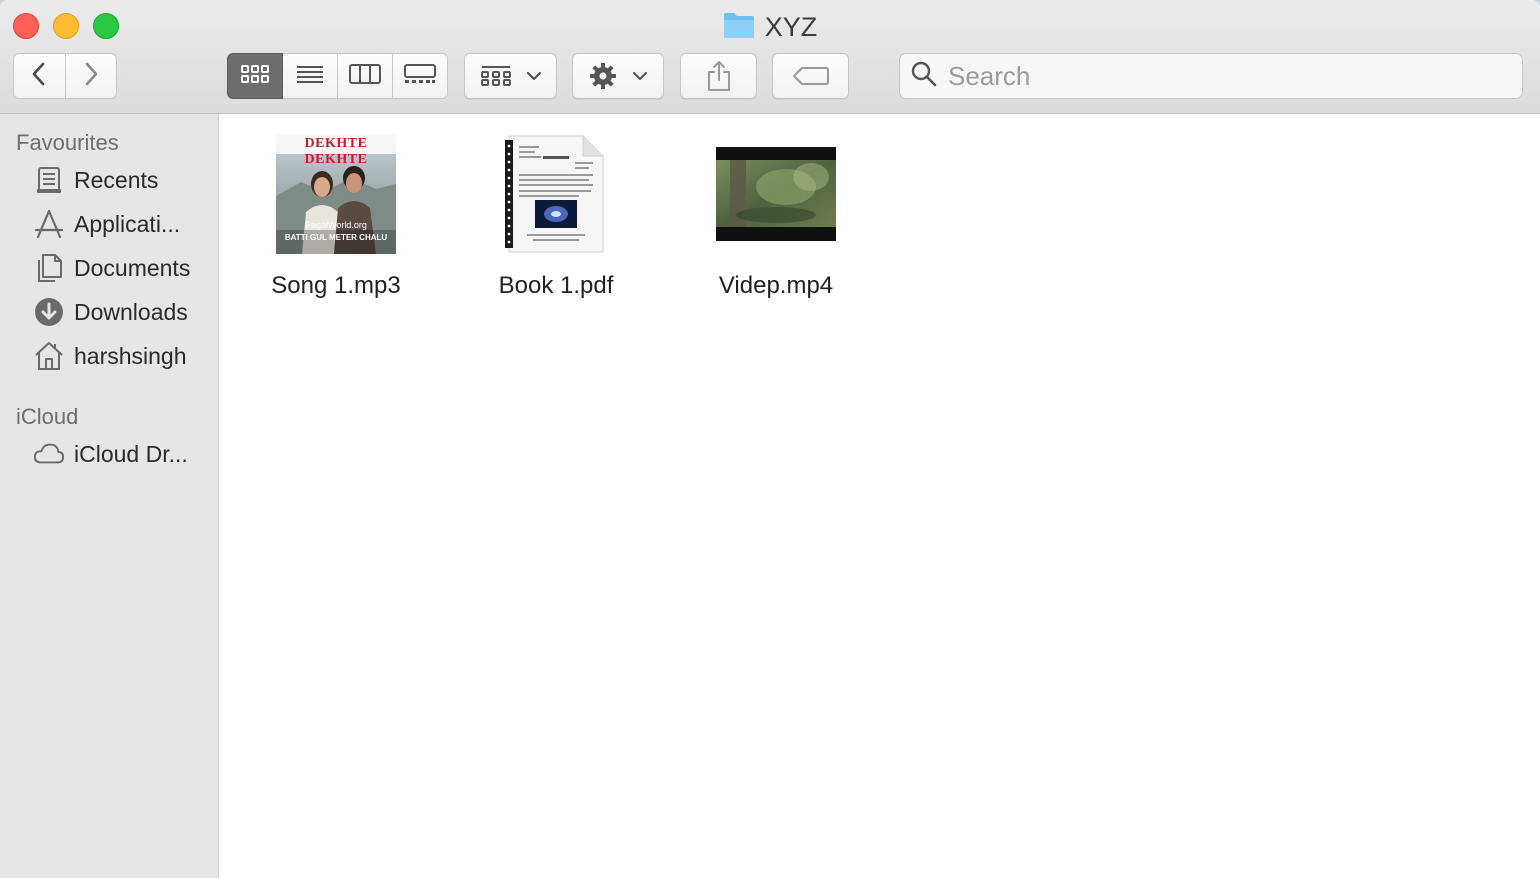 This screenshot has width=1540, height=878. I want to click on sidebar-item-documents: Documents, so click(109, 268).